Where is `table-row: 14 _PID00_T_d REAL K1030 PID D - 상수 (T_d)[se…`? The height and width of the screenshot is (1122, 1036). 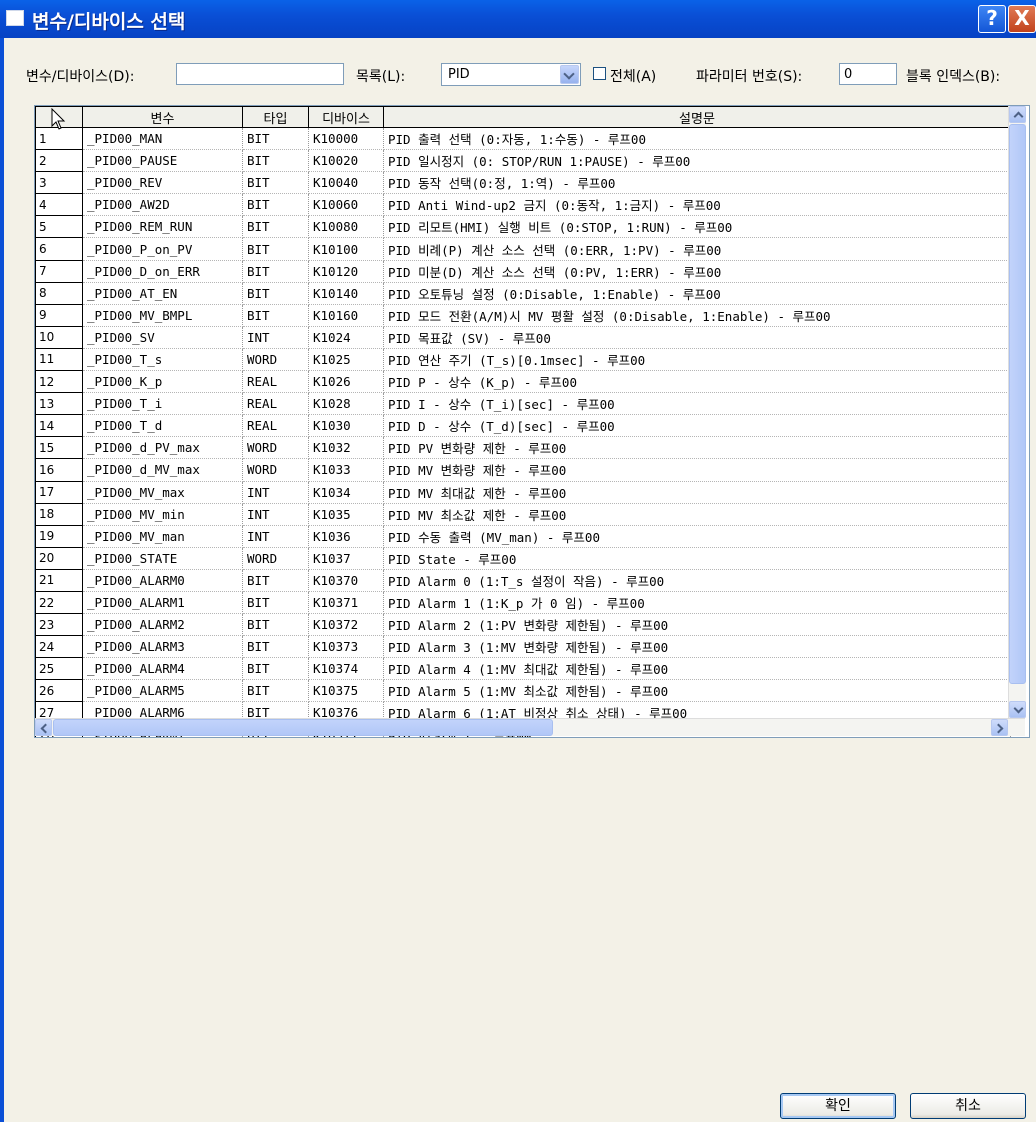
table-row: 14 _PID00_T_d REAL K1030 PID D - 상수 (T_d)[se… is located at coordinates (523, 426).